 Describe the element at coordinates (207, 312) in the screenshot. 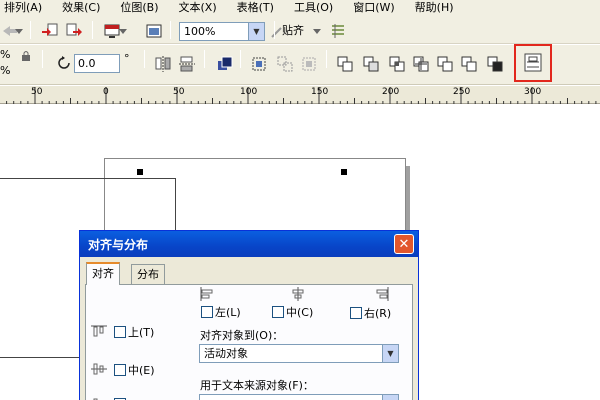

I see `align-left-checkbox` at that location.